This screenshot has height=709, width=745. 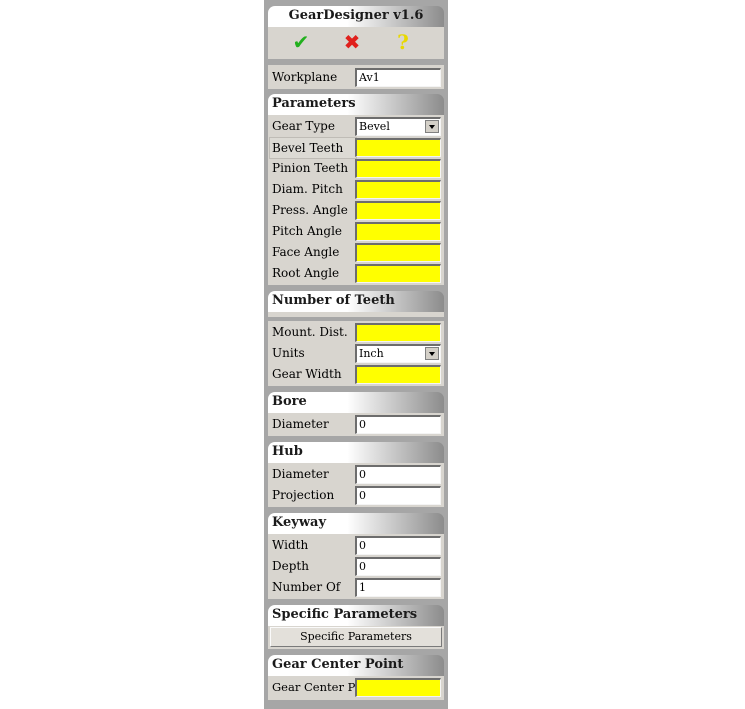 I want to click on gear-type-label: Gear Type, so click(x=303, y=126).